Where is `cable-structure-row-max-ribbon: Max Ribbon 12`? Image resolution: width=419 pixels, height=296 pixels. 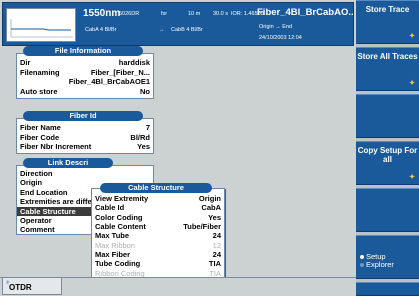 cable-structure-row-max-ribbon: Max Ribbon 12 is located at coordinates (158, 245).